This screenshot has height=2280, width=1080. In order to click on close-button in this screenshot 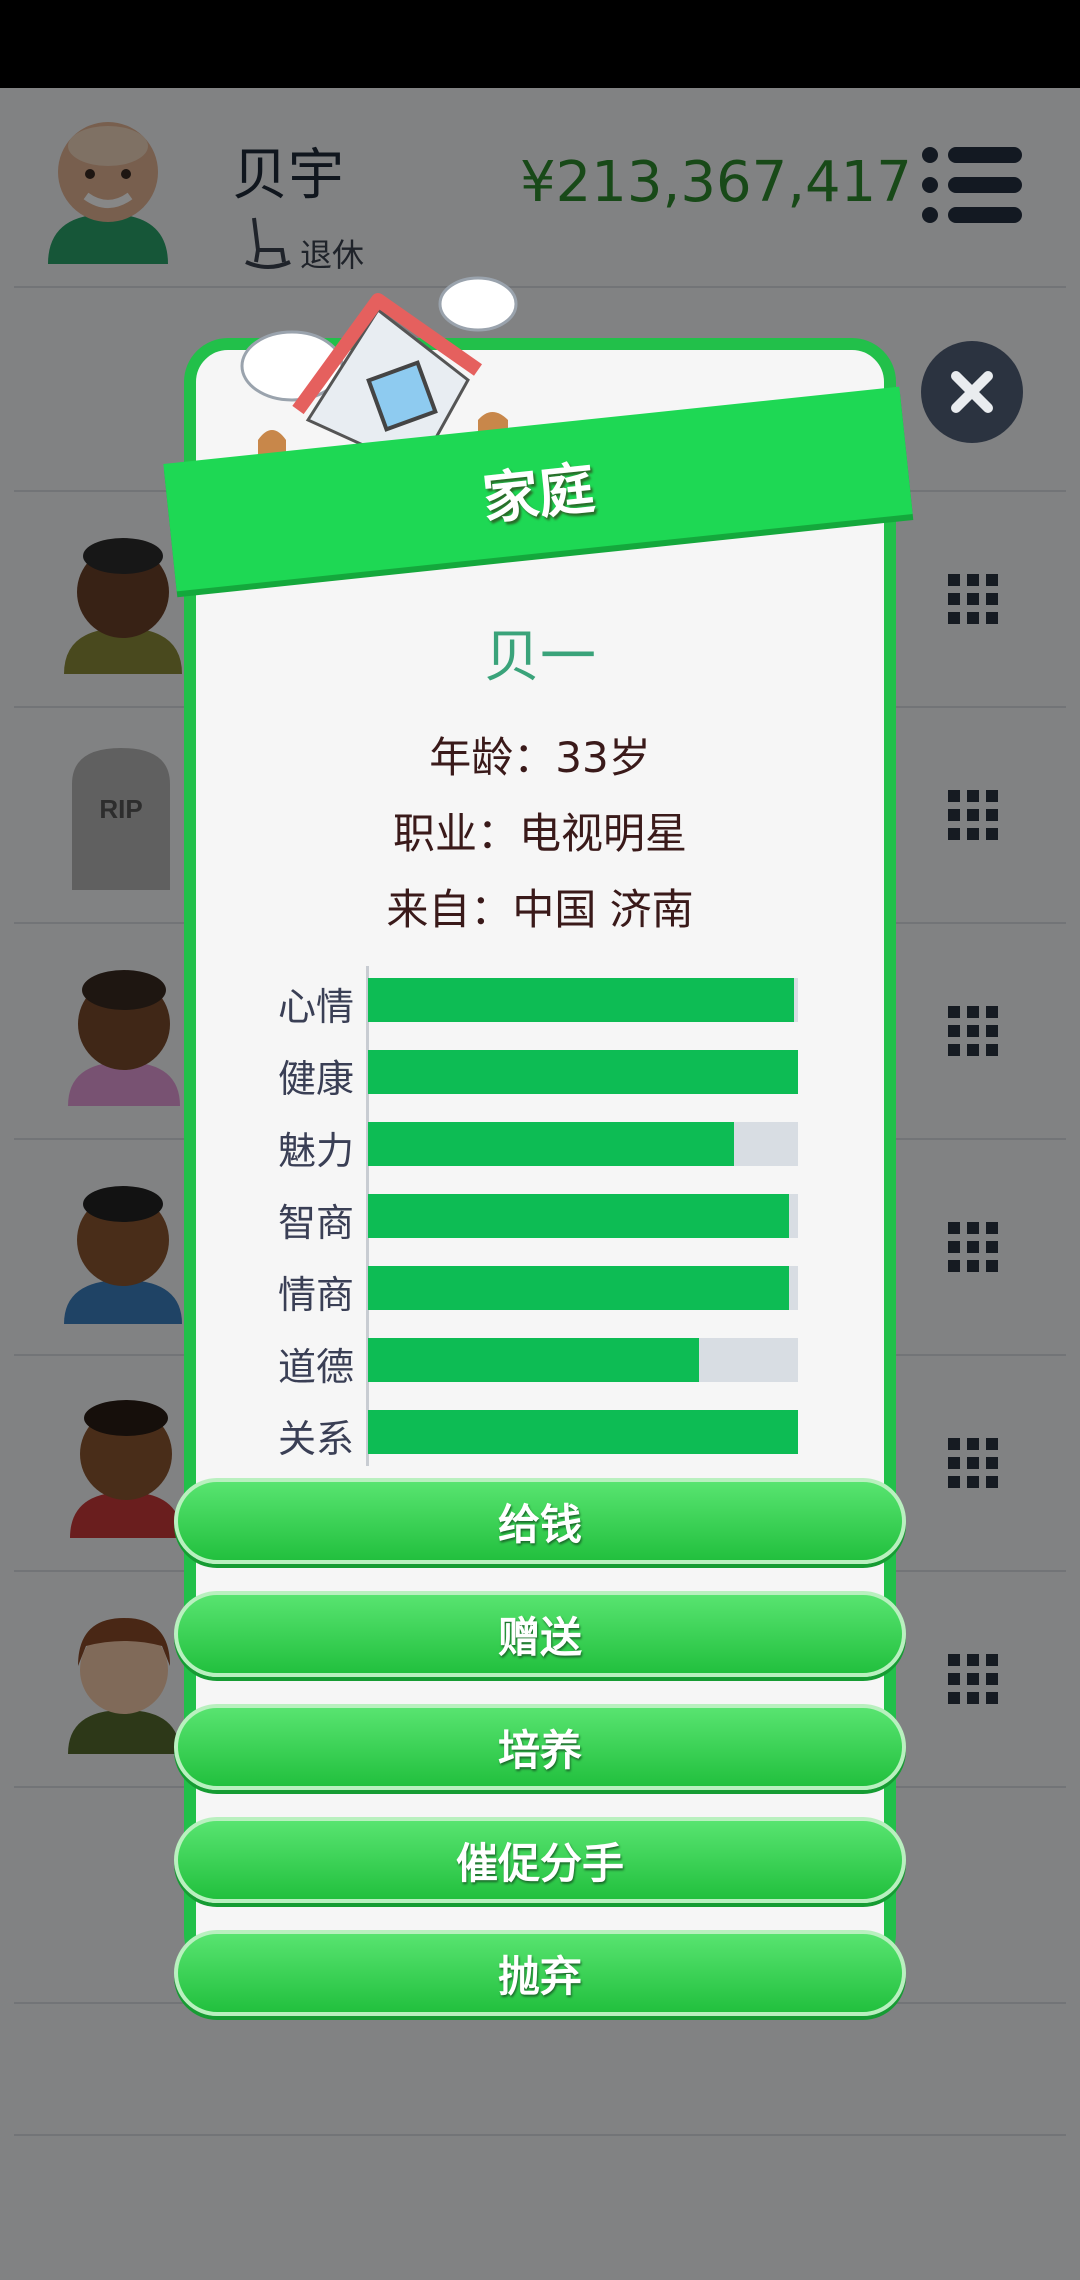, I will do `click(972, 392)`.